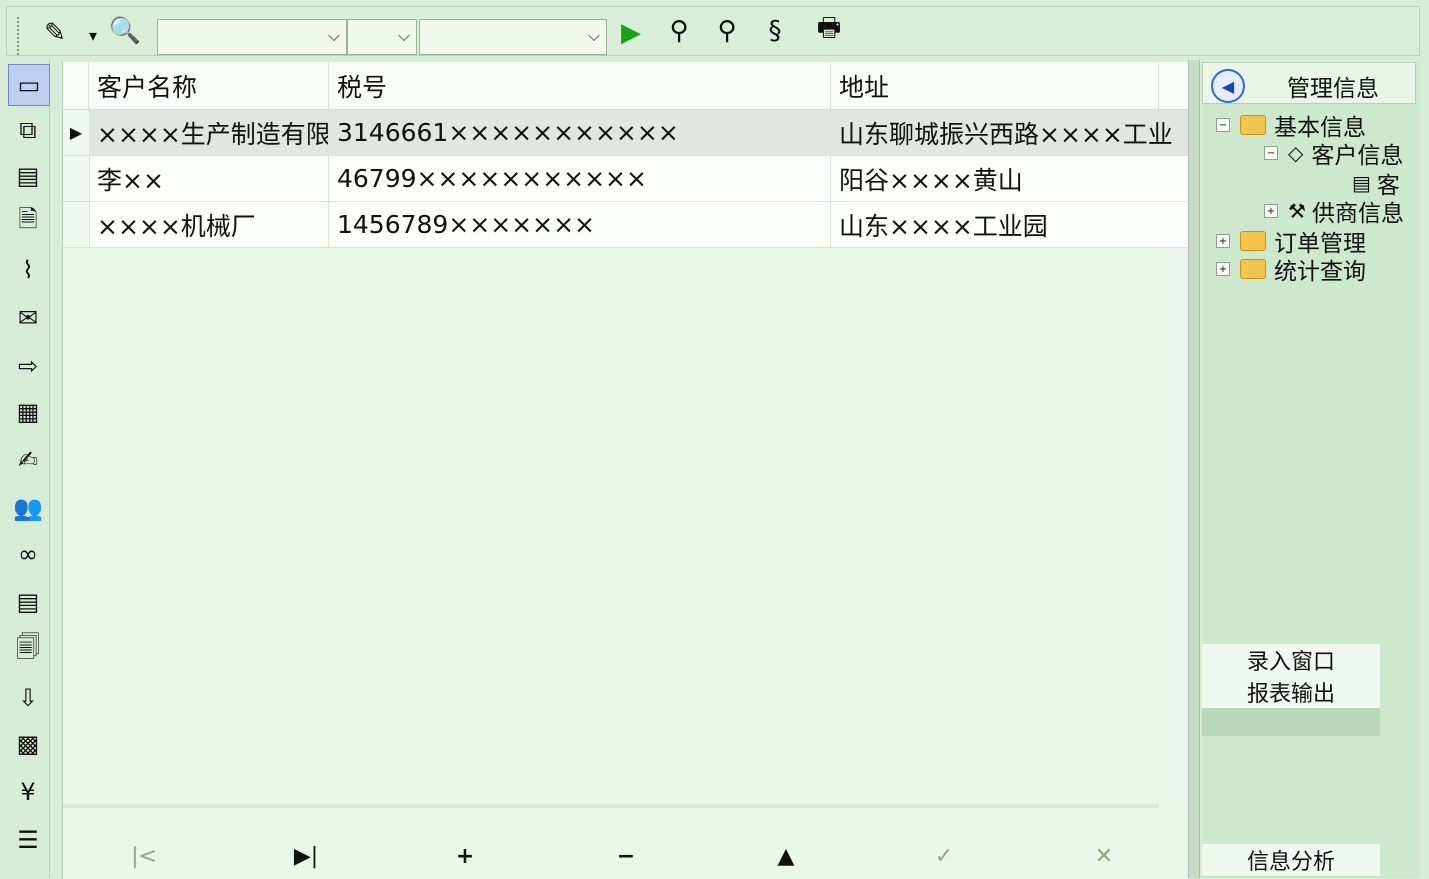 The image size is (1429, 879). I want to click on current-row-indicator-icon: ▶, so click(76, 132).